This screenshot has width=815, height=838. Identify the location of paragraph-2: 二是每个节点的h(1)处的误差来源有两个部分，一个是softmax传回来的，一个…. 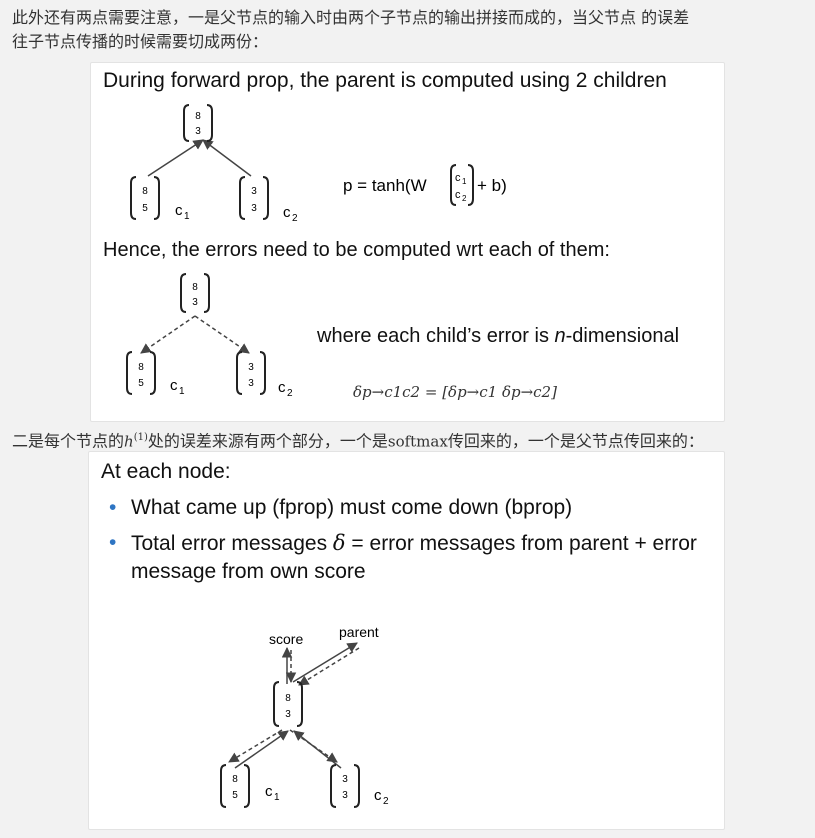
(358, 441).